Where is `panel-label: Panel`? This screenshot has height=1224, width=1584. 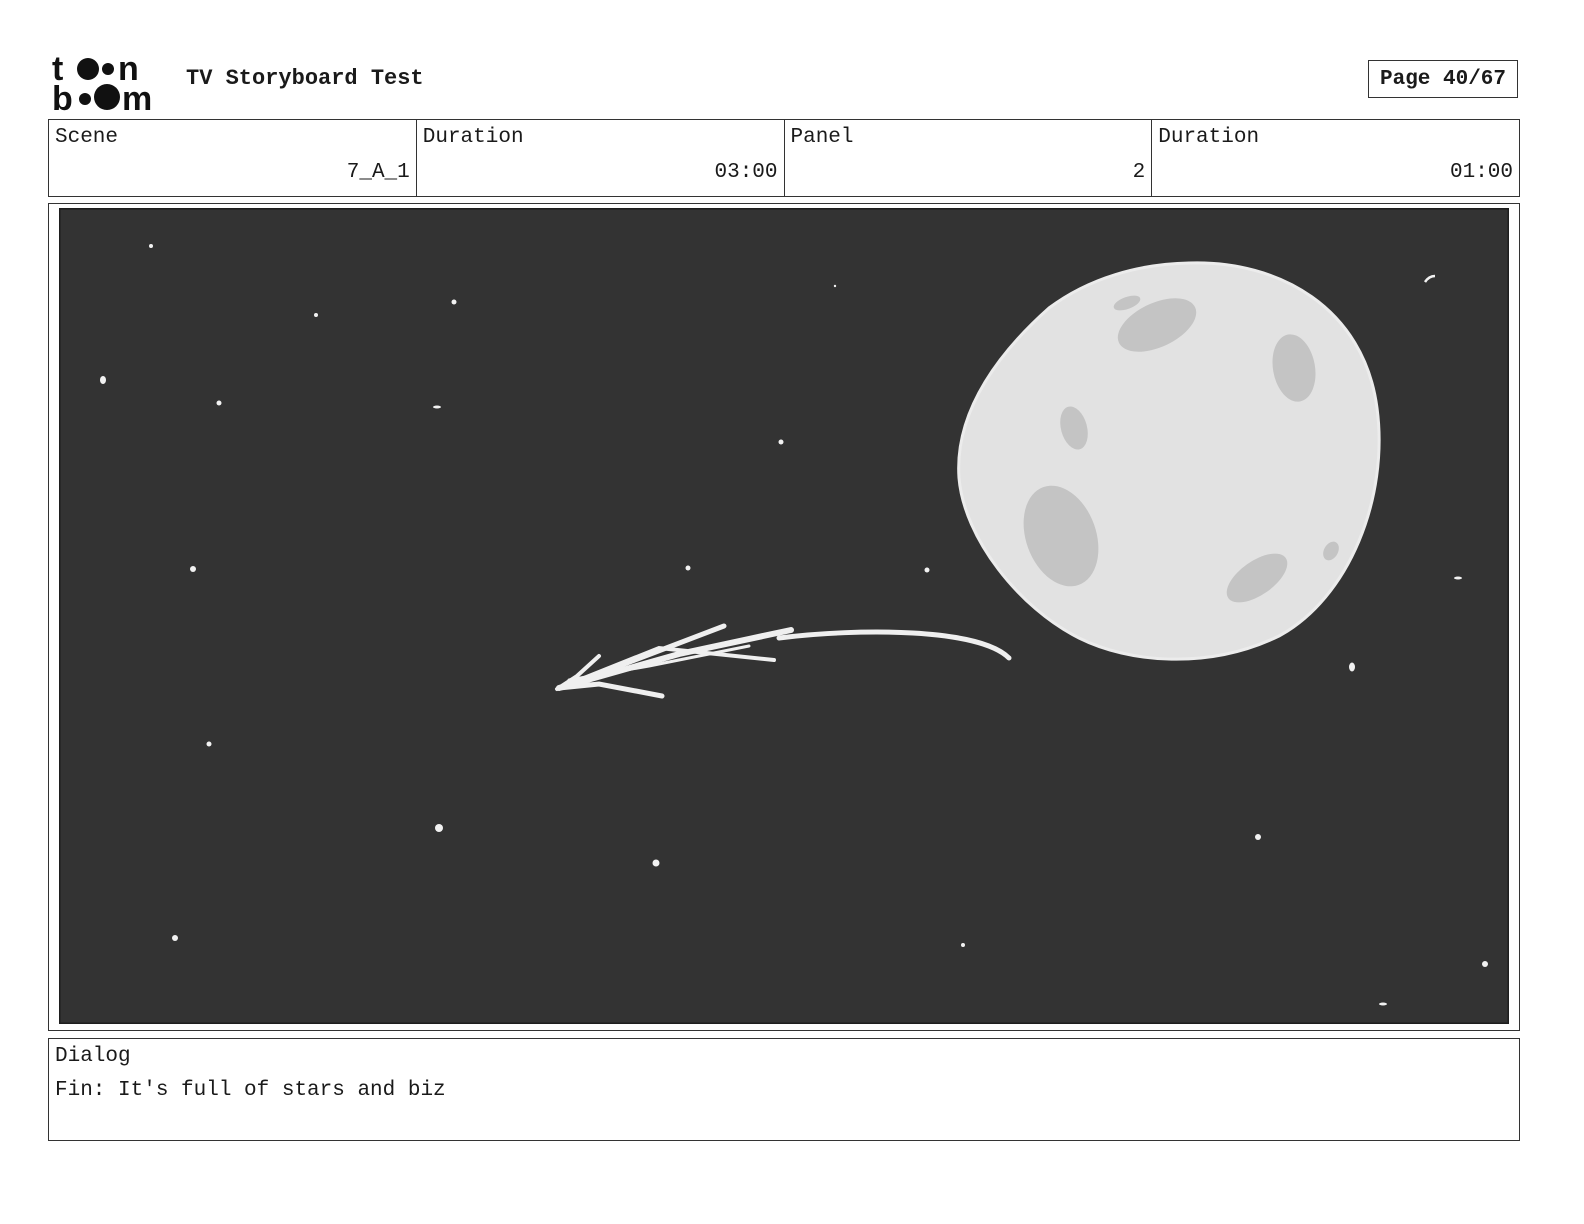 panel-label: Panel is located at coordinates (822, 137).